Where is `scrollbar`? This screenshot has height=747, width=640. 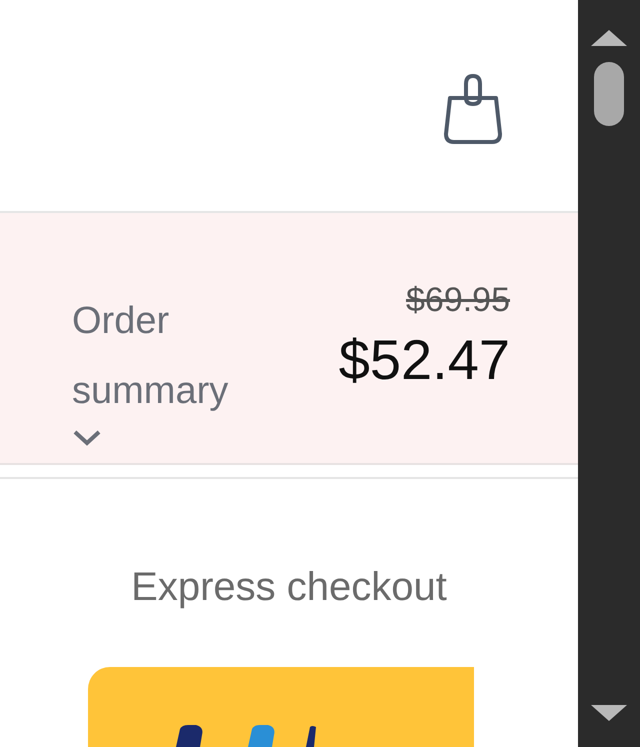 scrollbar is located at coordinates (609, 373).